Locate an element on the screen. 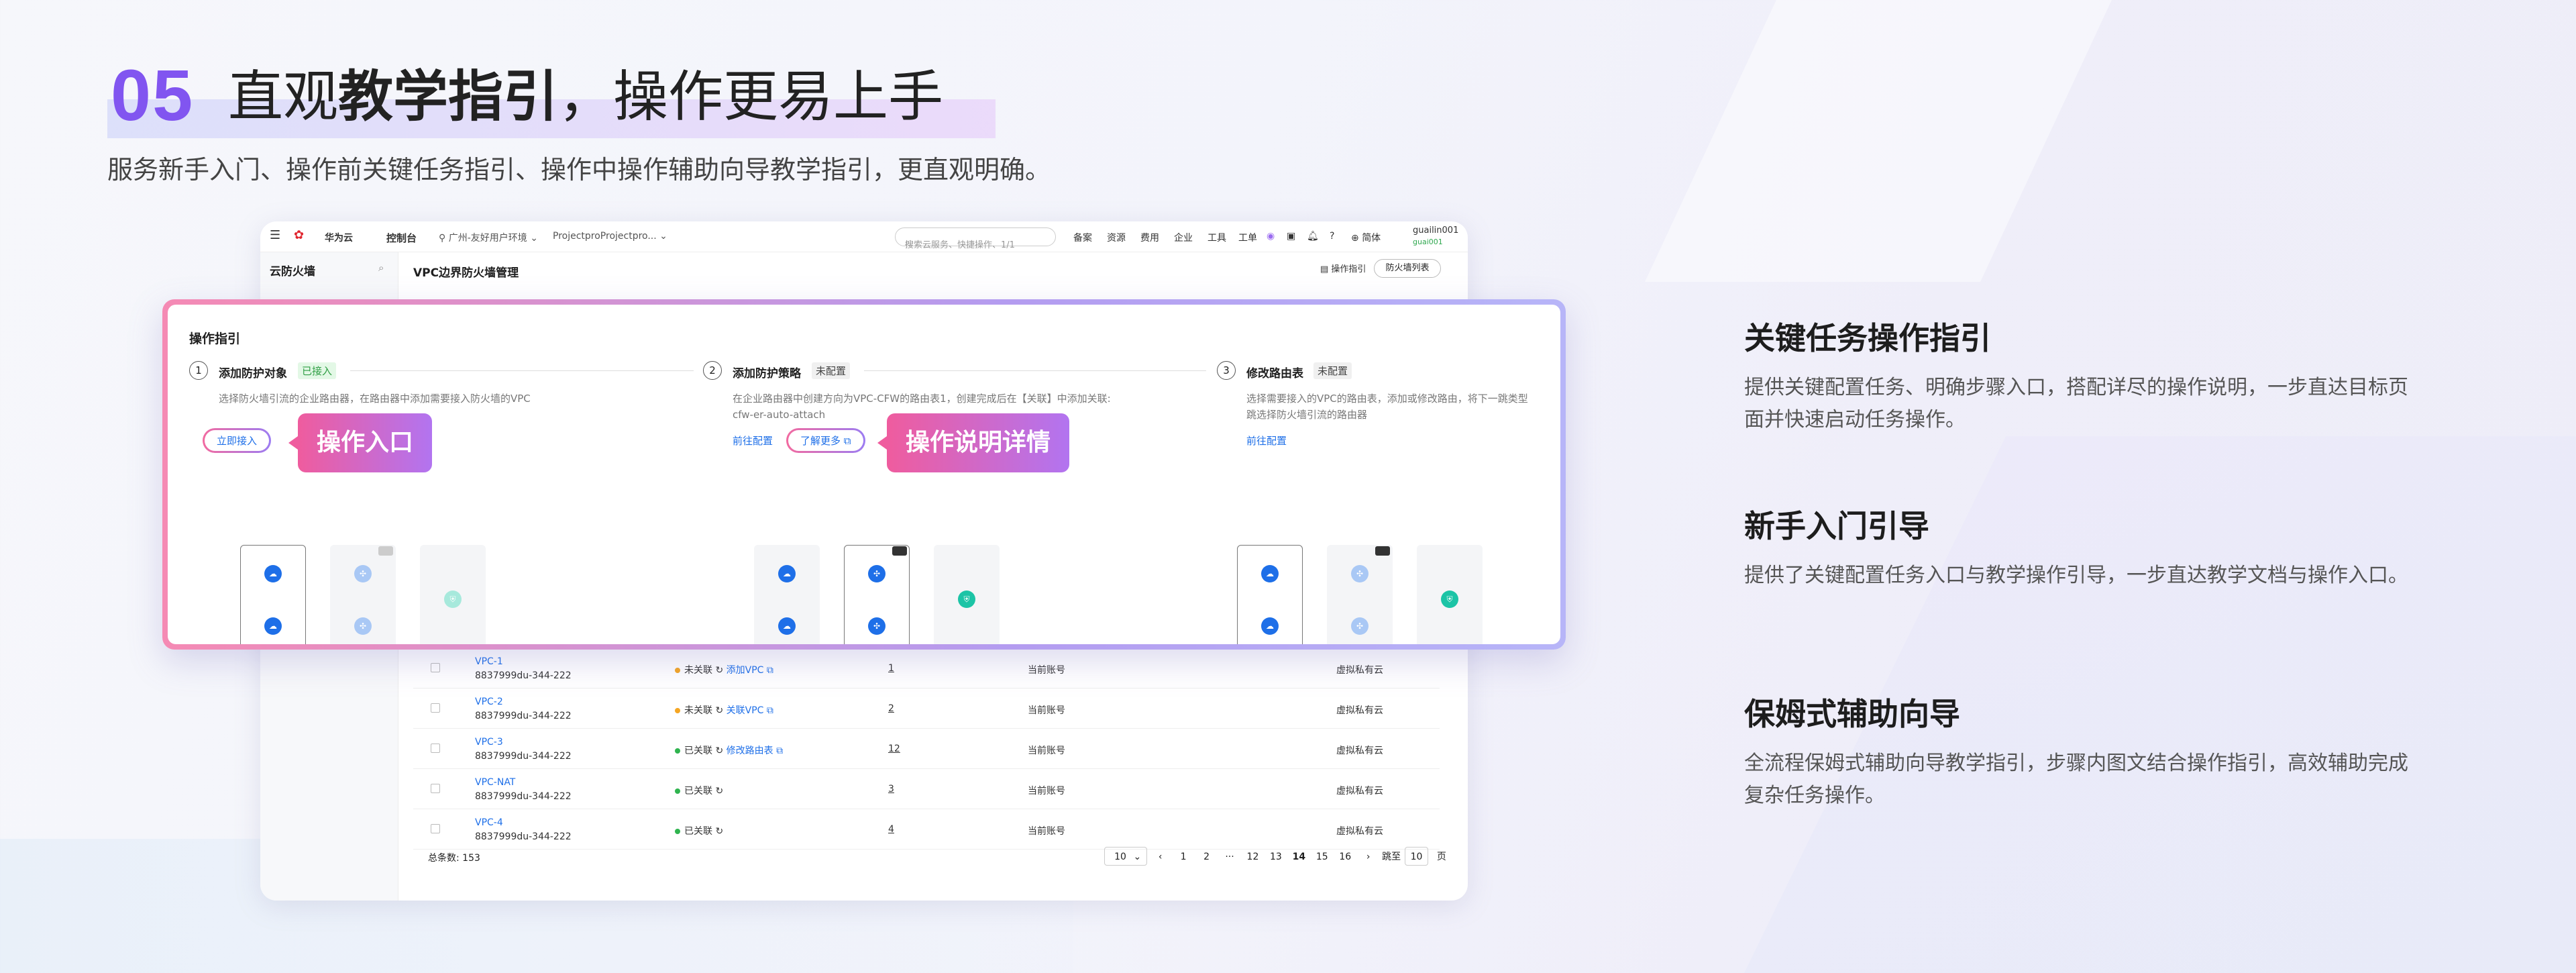 This screenshot has width=2576, height=973. row-action-link: 添加VPC is located at coordinates (745, 670).